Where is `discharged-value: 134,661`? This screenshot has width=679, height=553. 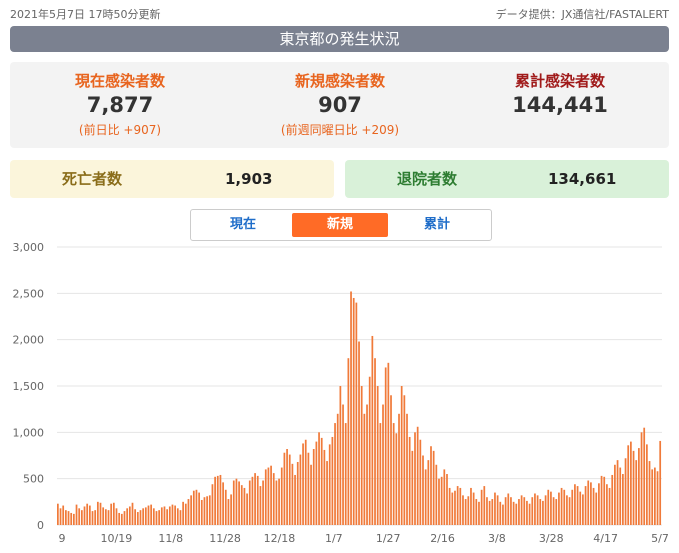
discharged-value: 134,661 is located at coordinates (582, 179).